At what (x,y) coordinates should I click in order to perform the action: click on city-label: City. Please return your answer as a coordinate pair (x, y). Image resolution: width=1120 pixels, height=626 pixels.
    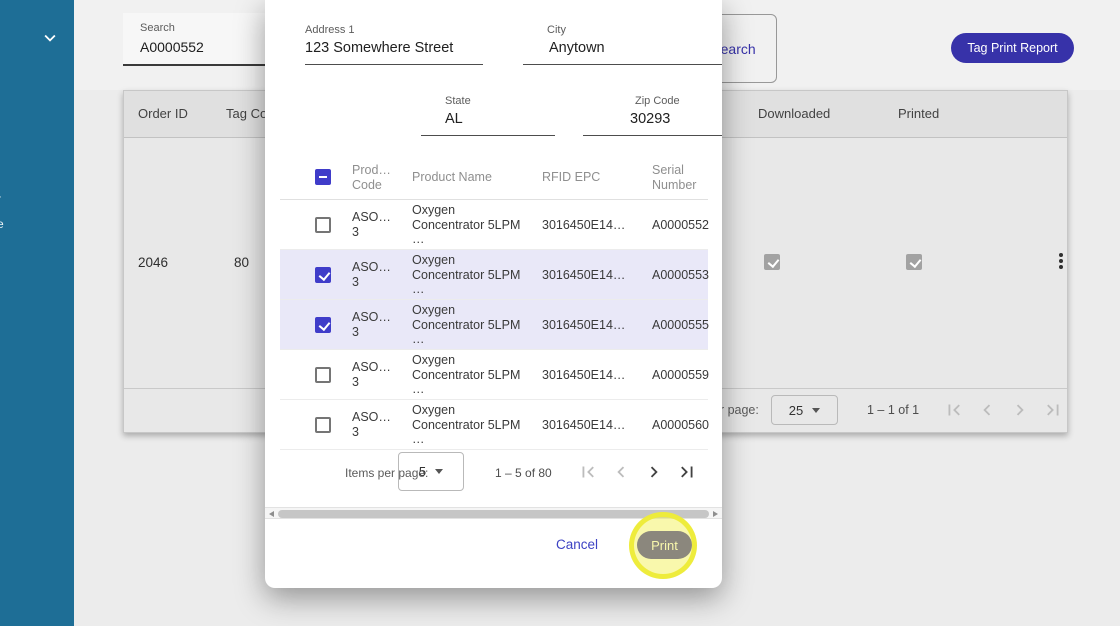
    Looking at the image, I should click on (556, 30).